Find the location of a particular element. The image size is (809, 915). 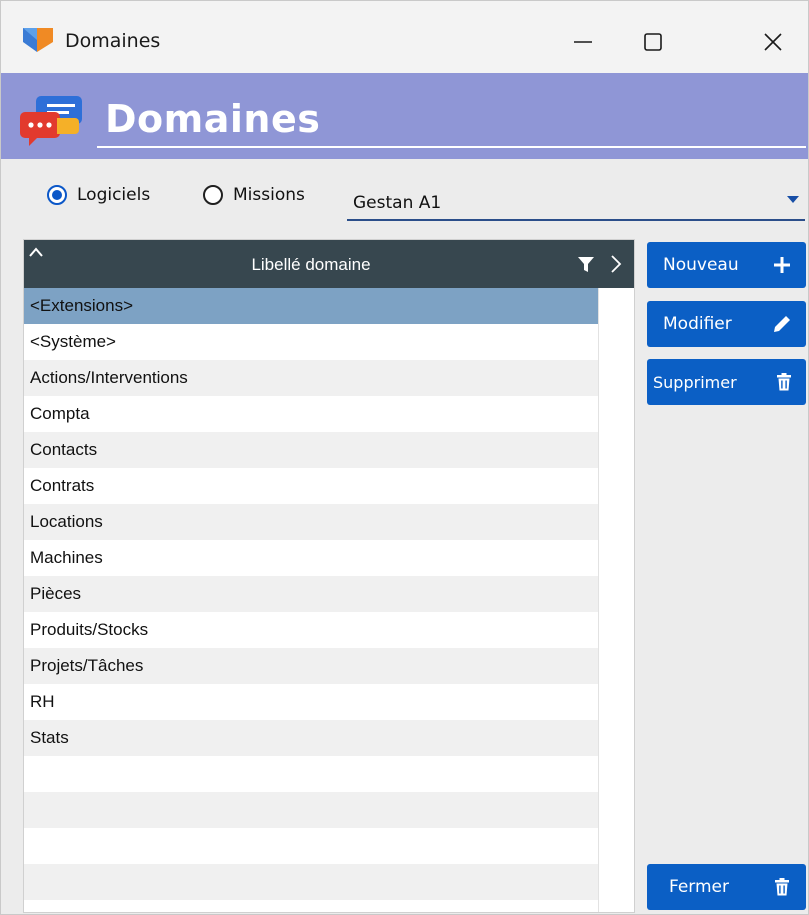

maximize-button is located at coordinates (653, 42).